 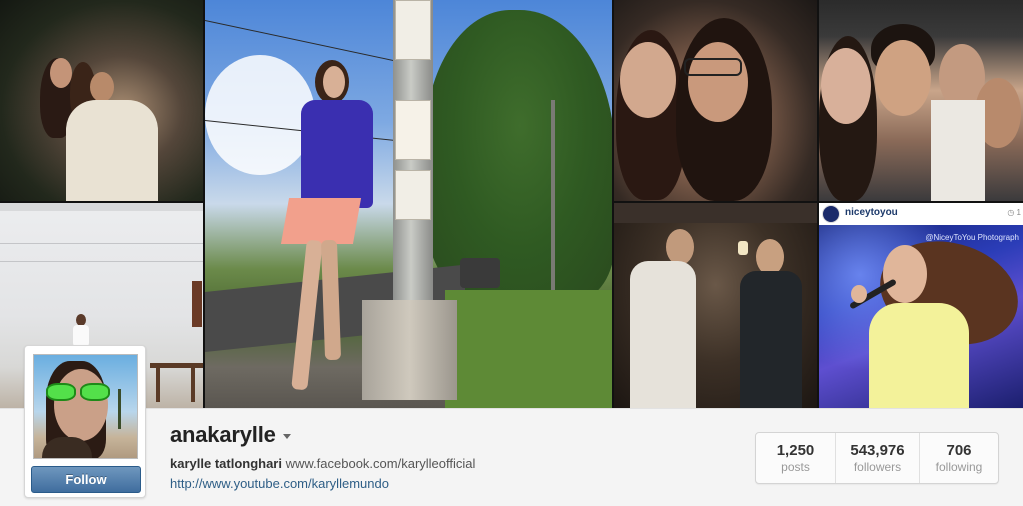 What do you see at coordinates (337, 154) in the screenshot?
I see `woman-top` at bounding box center [337, 154].